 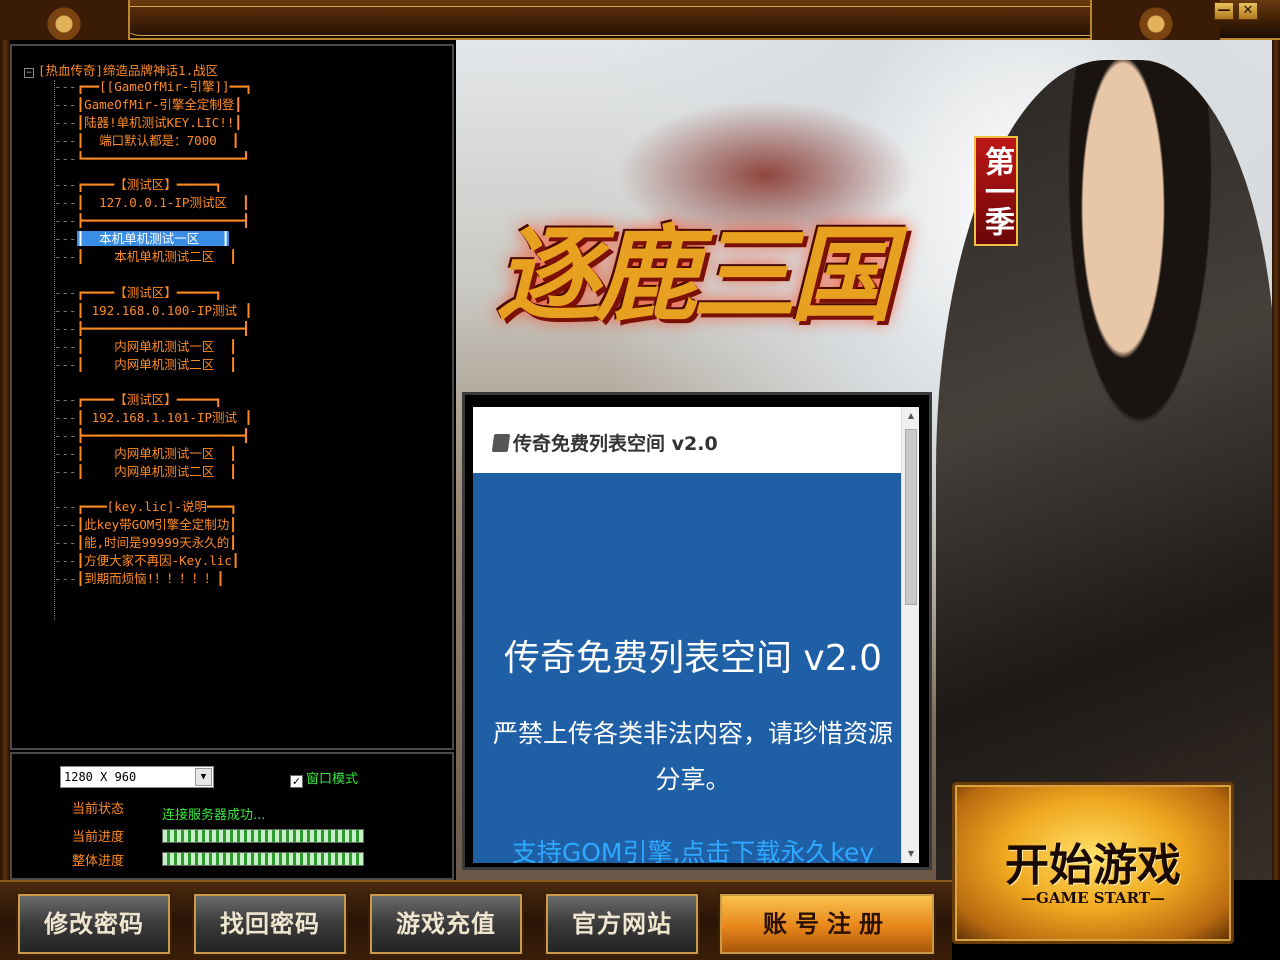 I want to click on tree-item: ---┃ 本机单机测试二区 ┃, so click(x=145, y=257).